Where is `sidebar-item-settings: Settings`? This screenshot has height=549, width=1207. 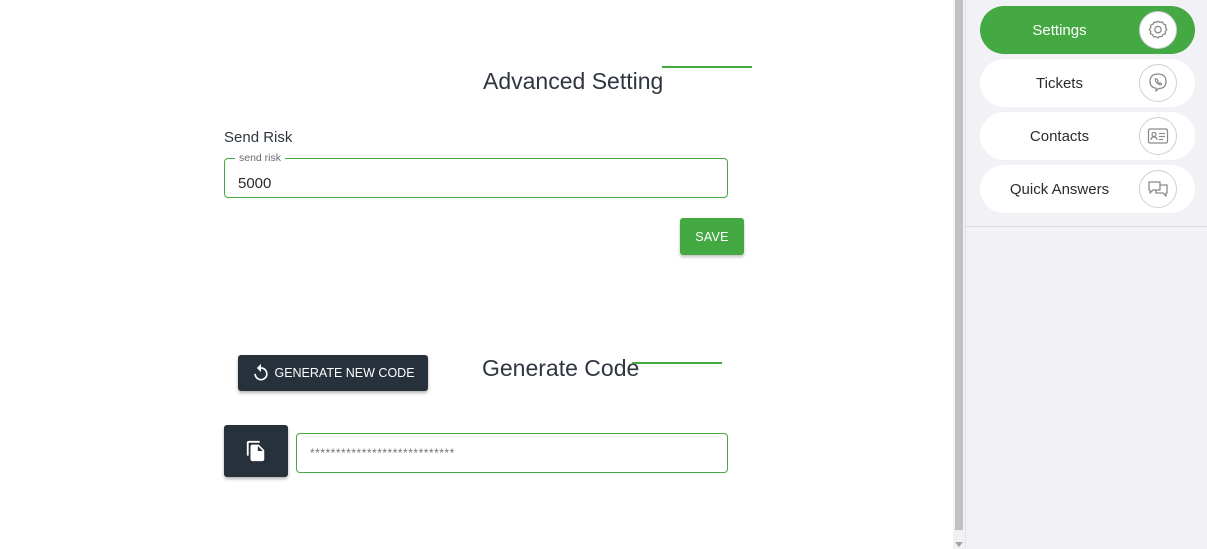 sidebar-item-settings: Settings is located at coordinates (1087, 30).